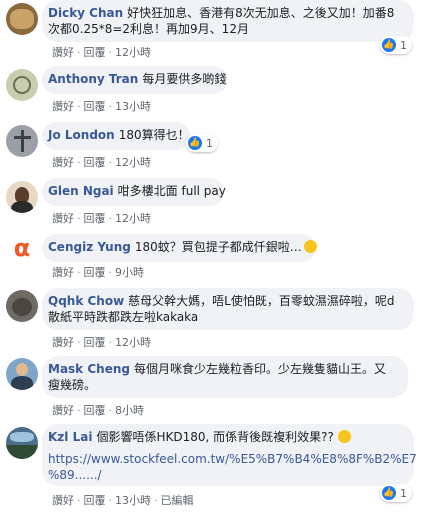 The width and height of the screenshot is (434, 513). What do you see at coordinates (93, 79) in the screenshot?
I see `comment-author: Anthony Tran` at bounding box center [93, 79].